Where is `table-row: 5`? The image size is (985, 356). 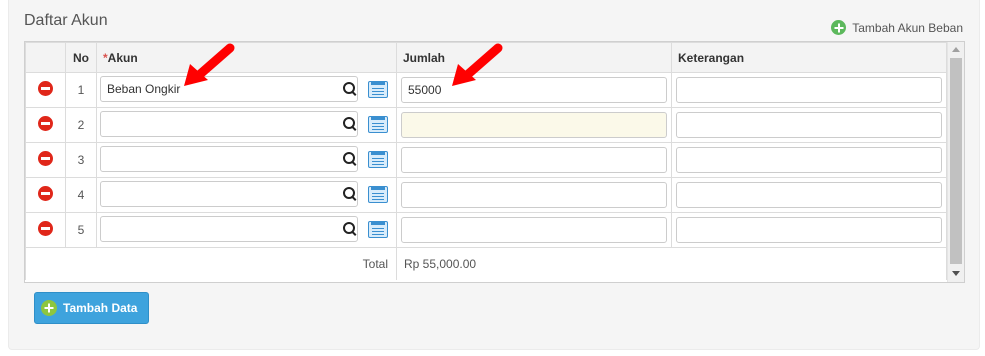
table-row: 5 is located at coordinates (486, 230).